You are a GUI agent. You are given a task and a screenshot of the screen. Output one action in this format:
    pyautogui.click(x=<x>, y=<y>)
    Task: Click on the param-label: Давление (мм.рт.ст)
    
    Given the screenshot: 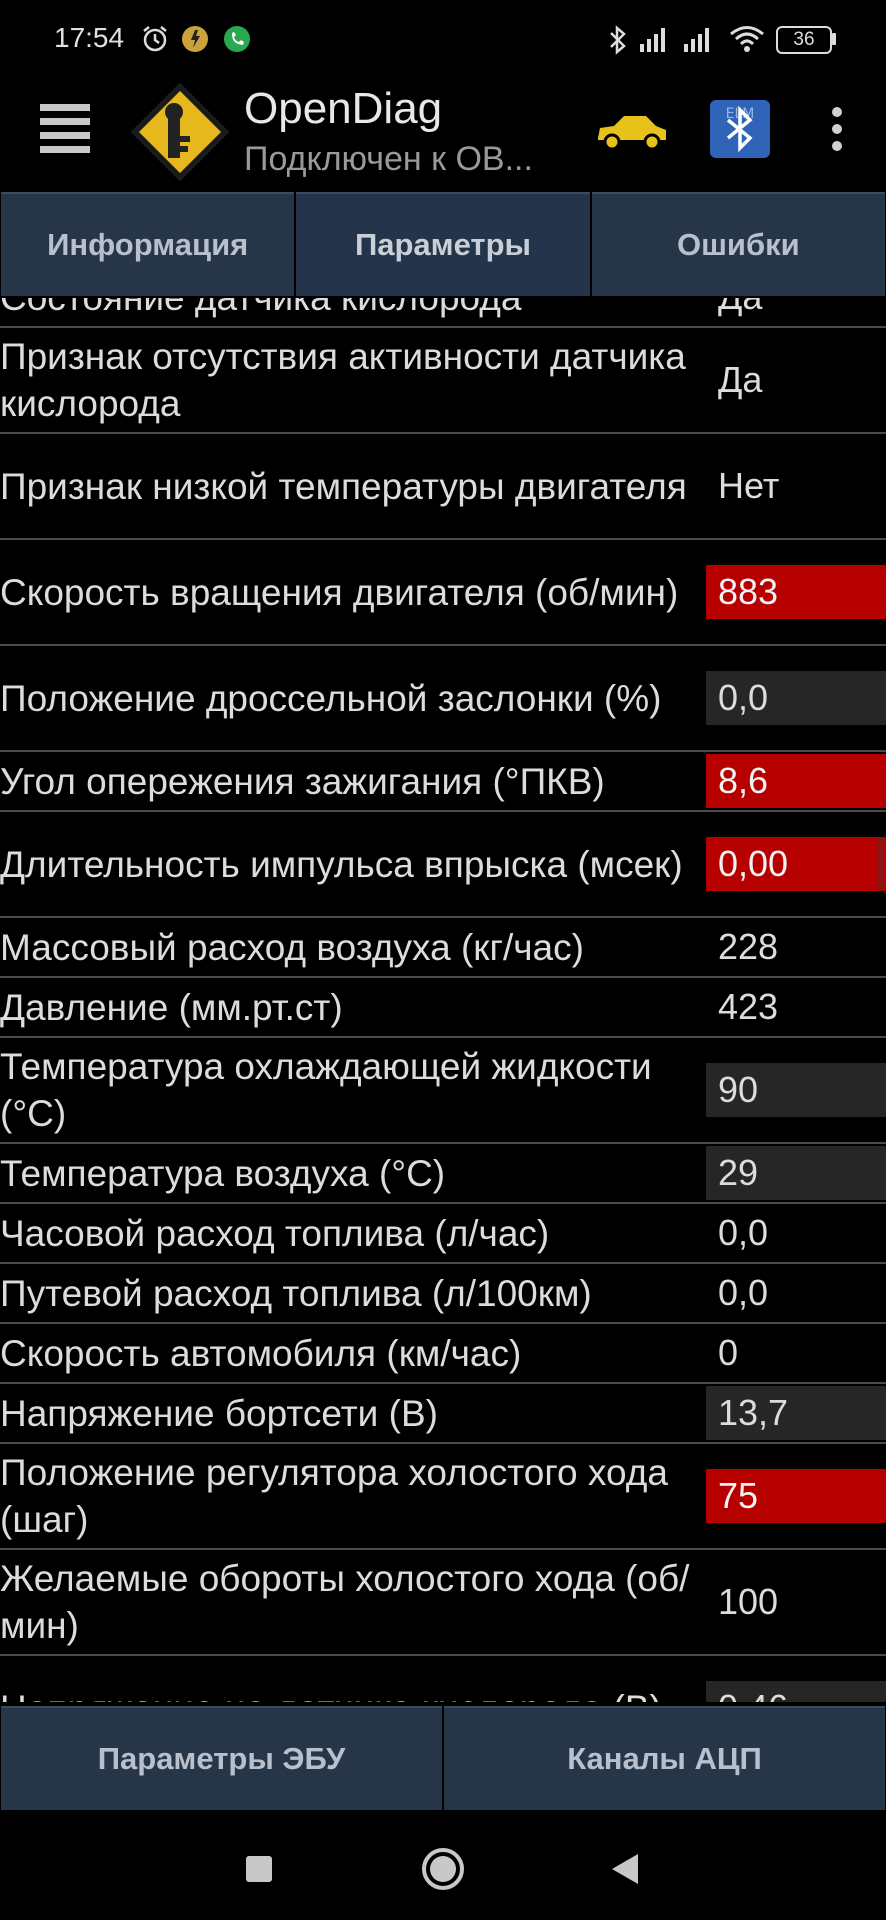 What is the action you would take?
    pyautogui.click(x=171, y=1007)
    